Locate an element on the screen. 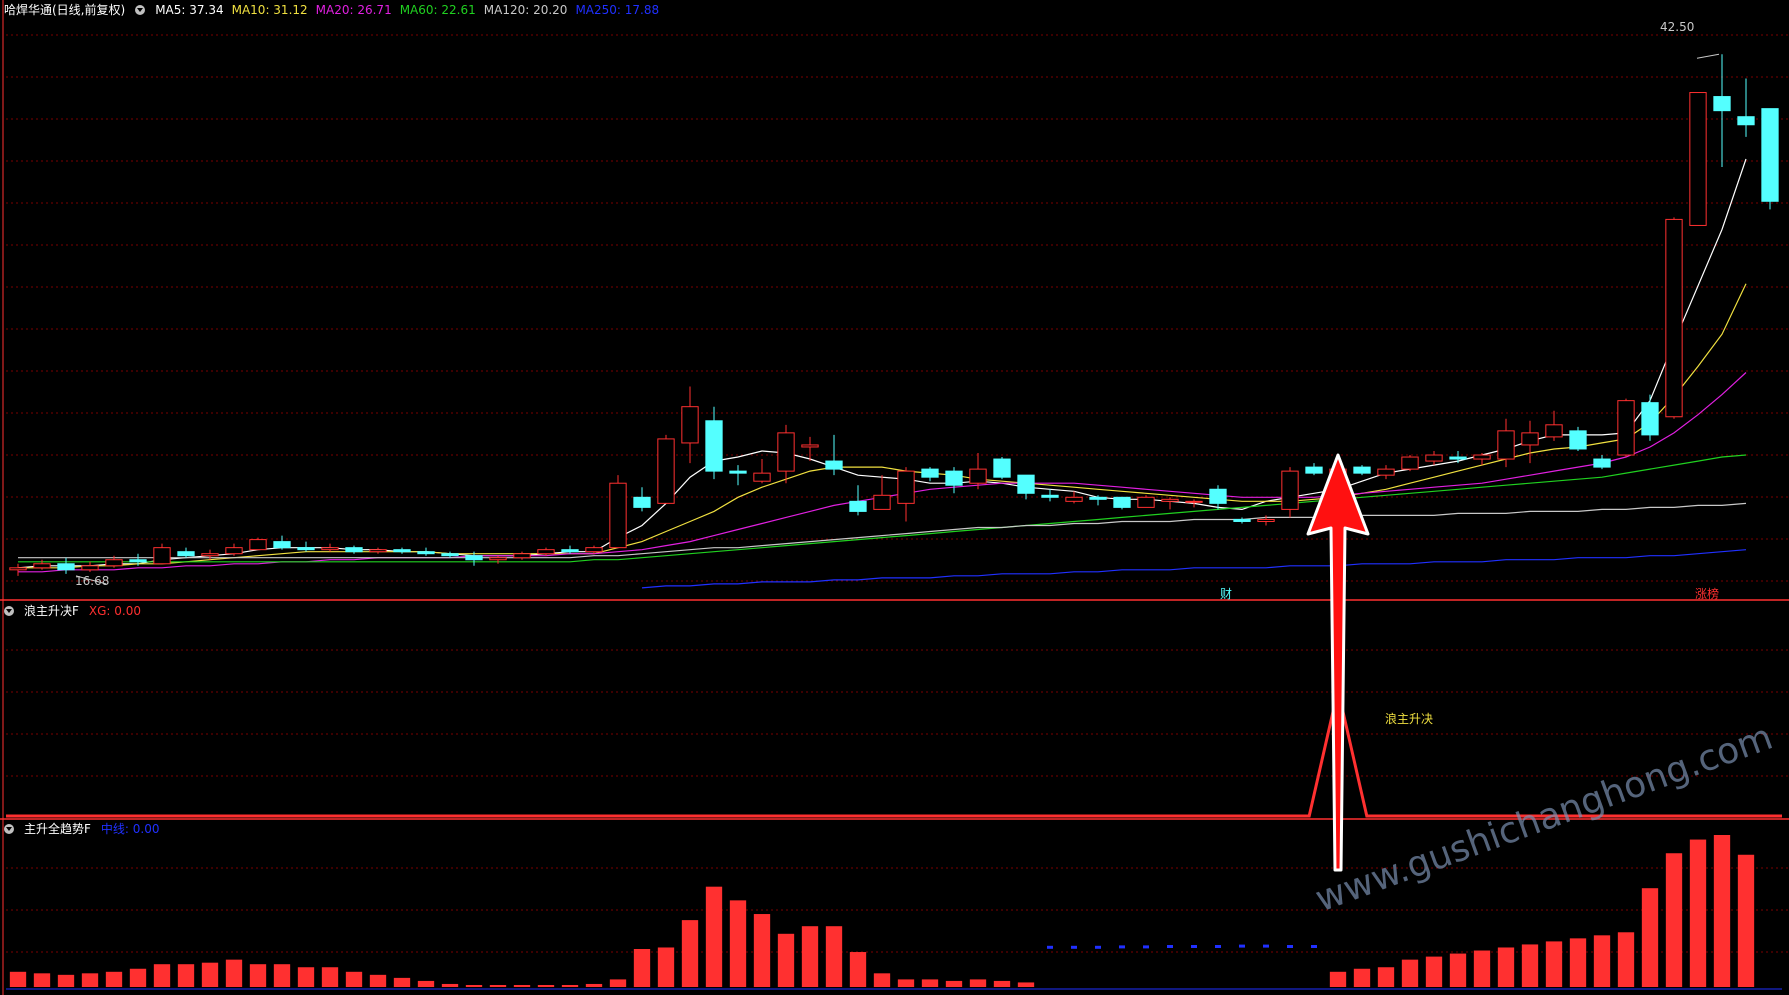  event-marker-zhangbang: 涨榜 is located at coordinates (1707, 594).